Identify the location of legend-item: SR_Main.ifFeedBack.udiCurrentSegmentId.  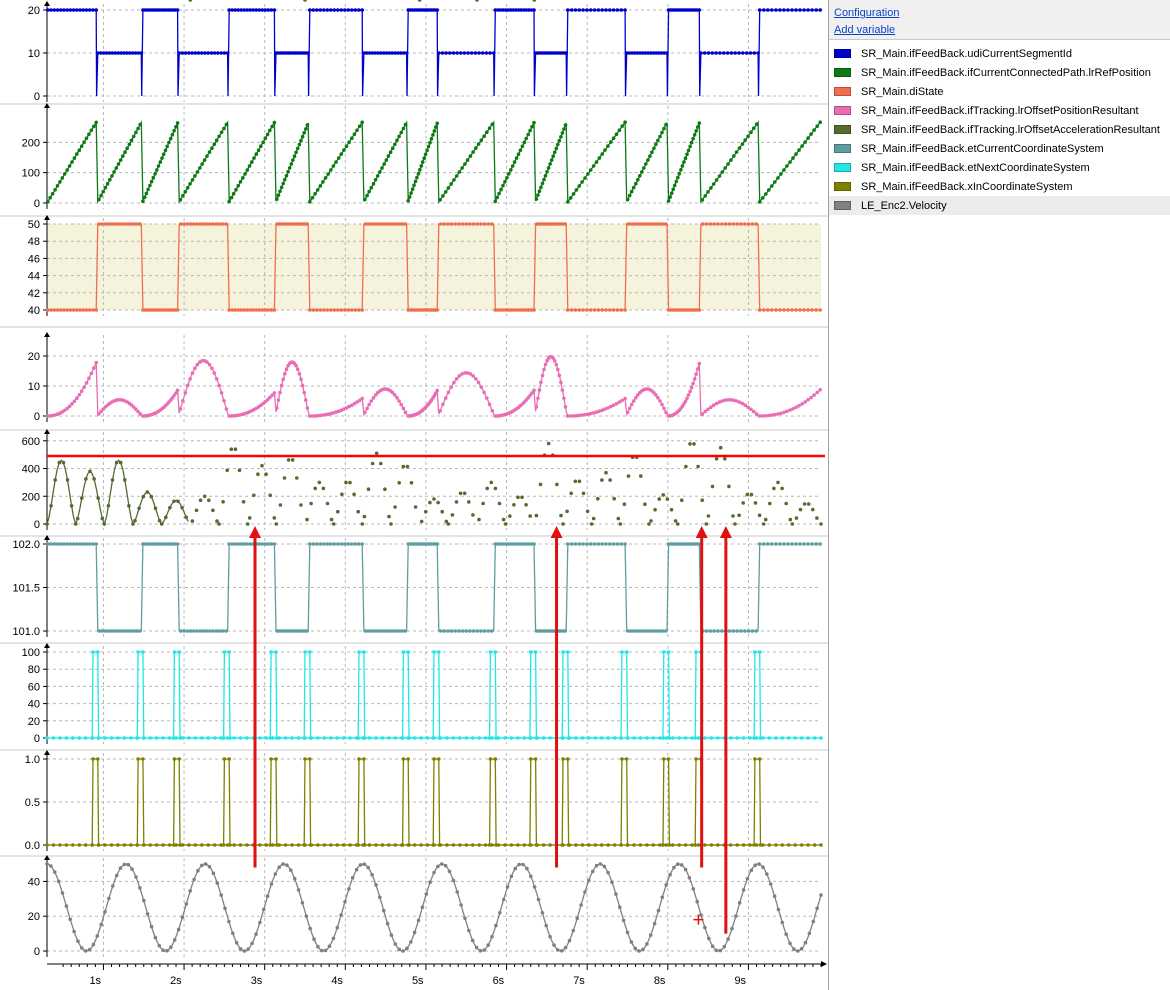
(999, 53).